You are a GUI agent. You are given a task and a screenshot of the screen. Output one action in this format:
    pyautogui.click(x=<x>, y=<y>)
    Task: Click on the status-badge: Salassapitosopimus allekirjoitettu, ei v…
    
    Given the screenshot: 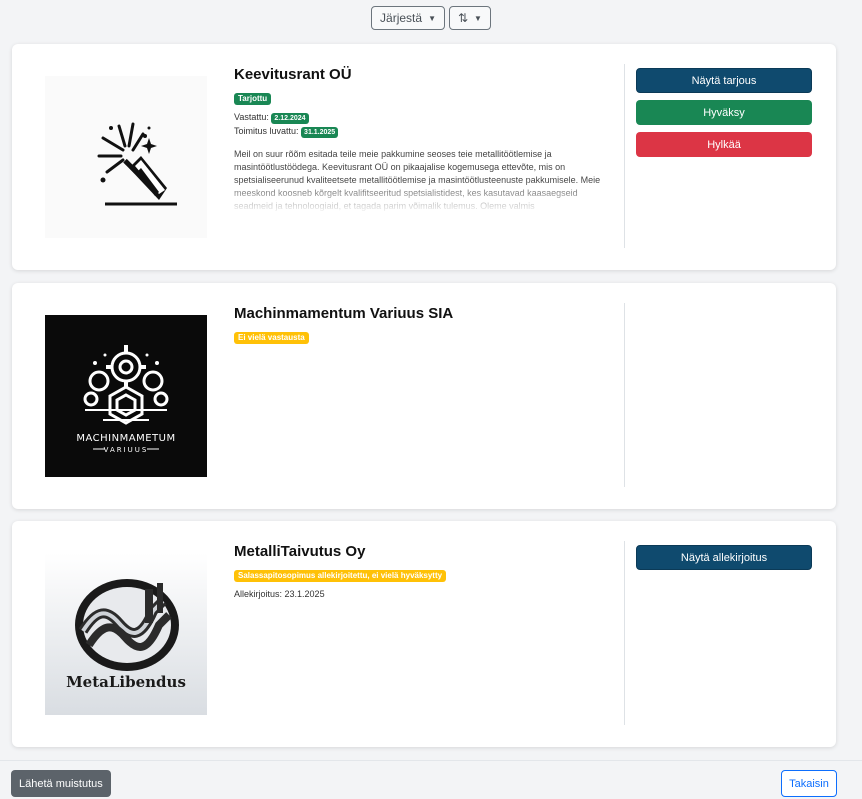 What is the action you would take?
    pyautogui.click(x=340, y=576)
    